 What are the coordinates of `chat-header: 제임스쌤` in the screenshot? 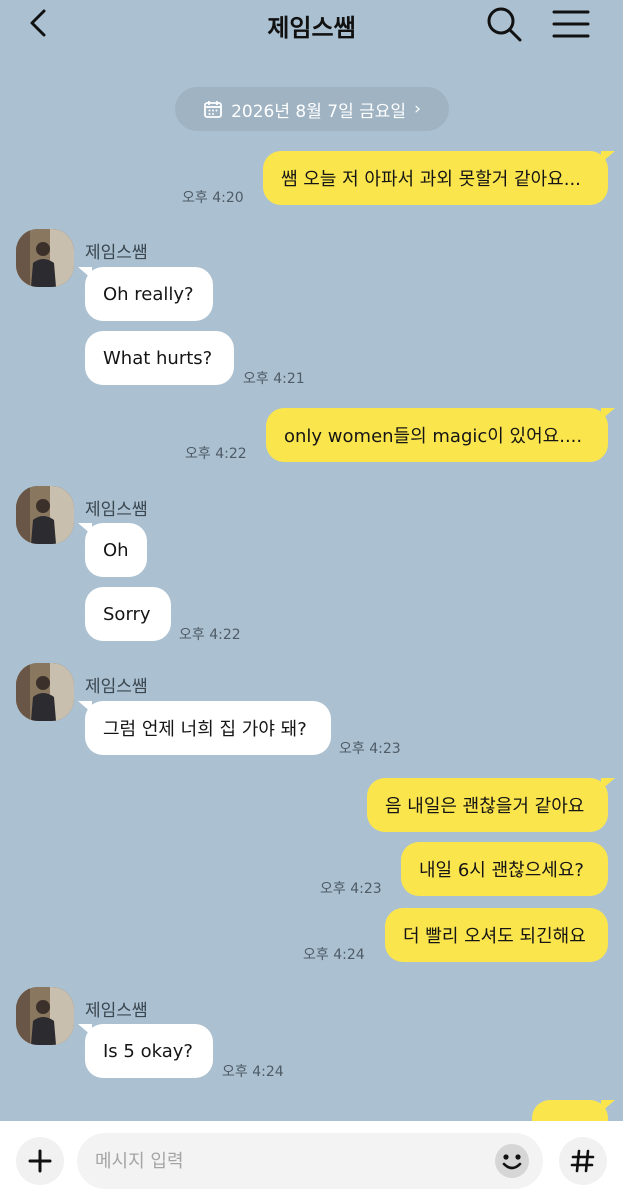 It's located at (311, 24).